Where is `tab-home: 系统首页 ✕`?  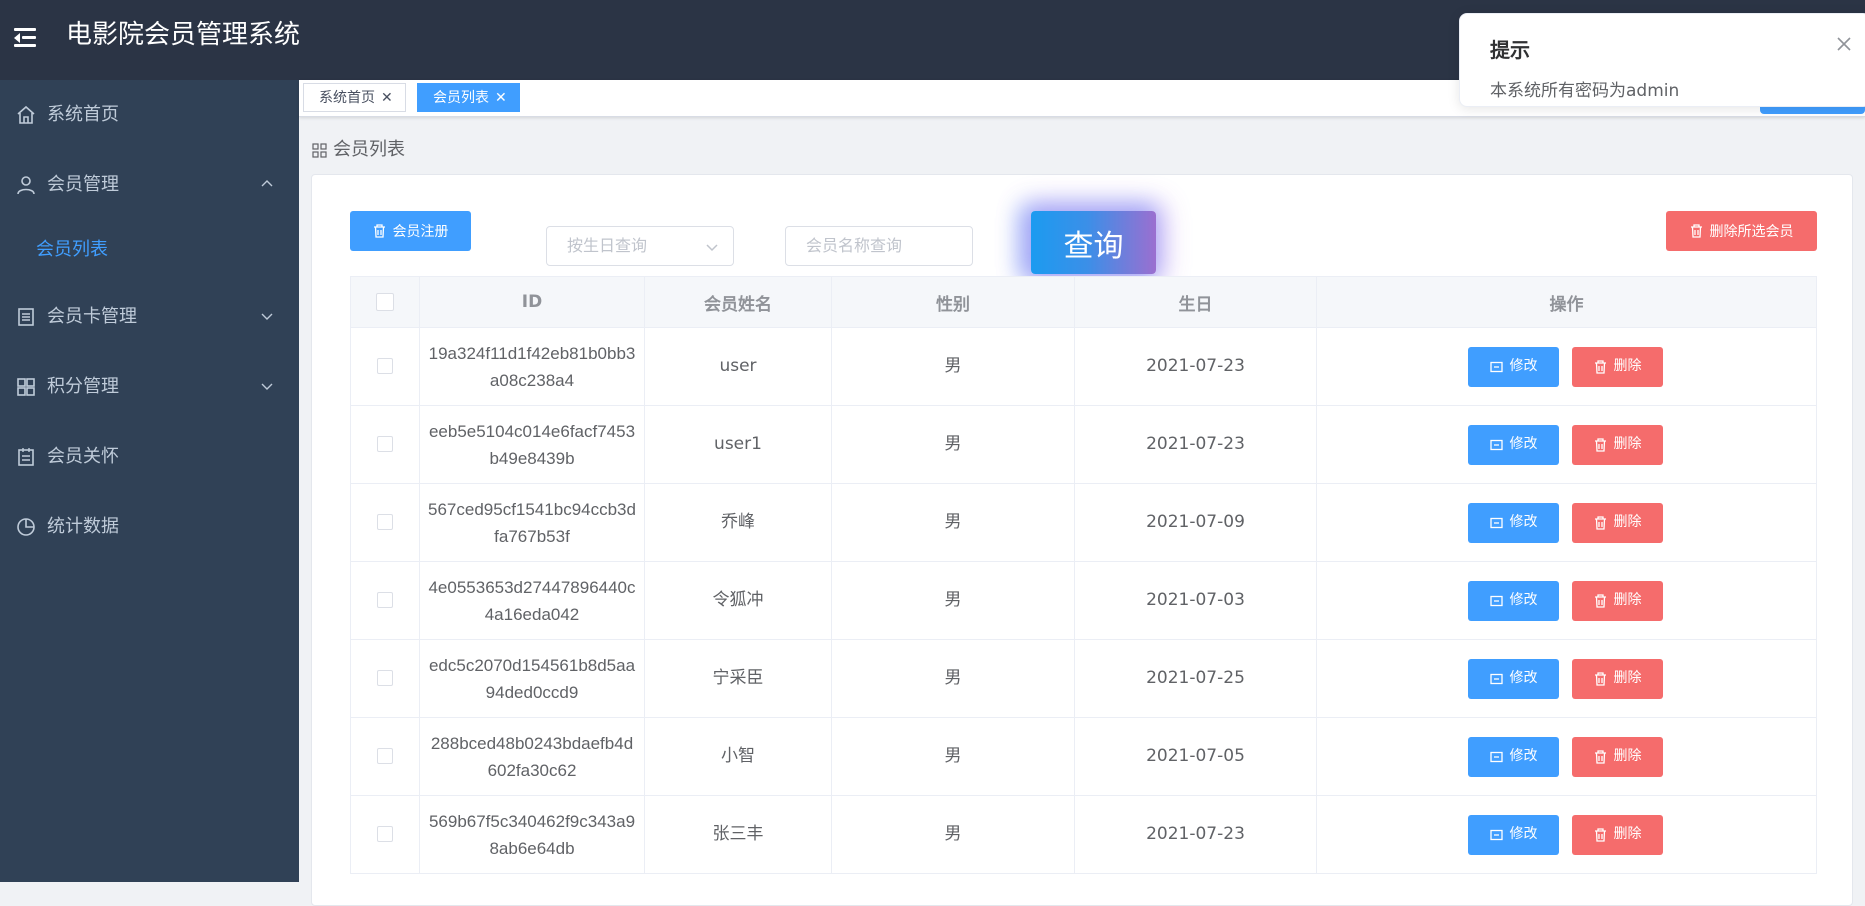 tab-home: 系统首页 ✕ is located at coordinates (354, 97).